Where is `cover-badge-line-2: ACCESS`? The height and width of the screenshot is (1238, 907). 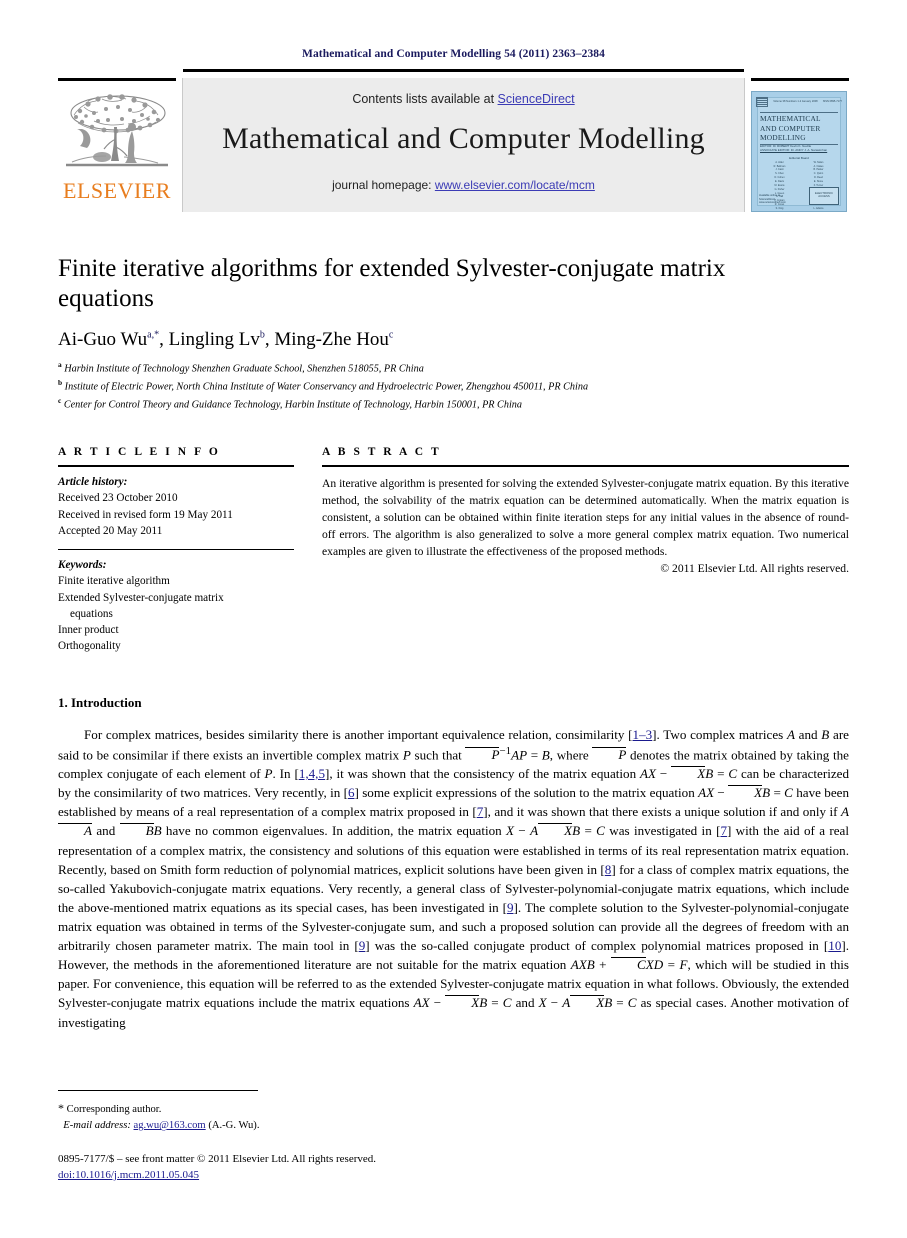
cover-badge-line-2: ACCESS is located at coordinates (824, 196).